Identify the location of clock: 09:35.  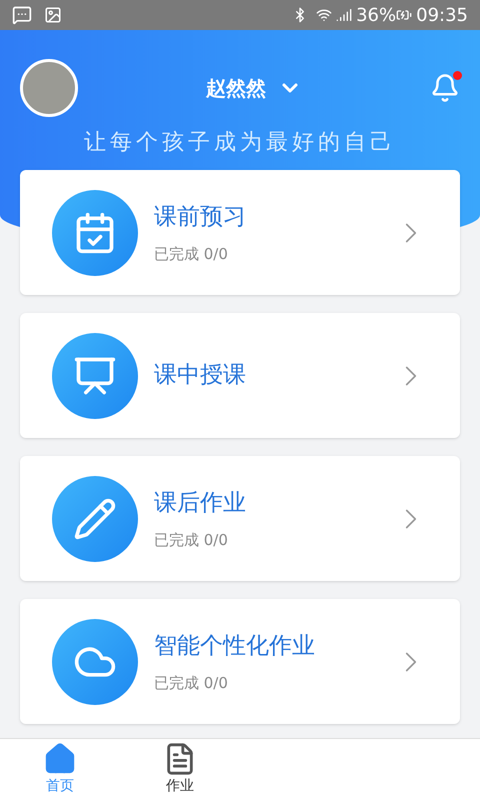
(442, 16).